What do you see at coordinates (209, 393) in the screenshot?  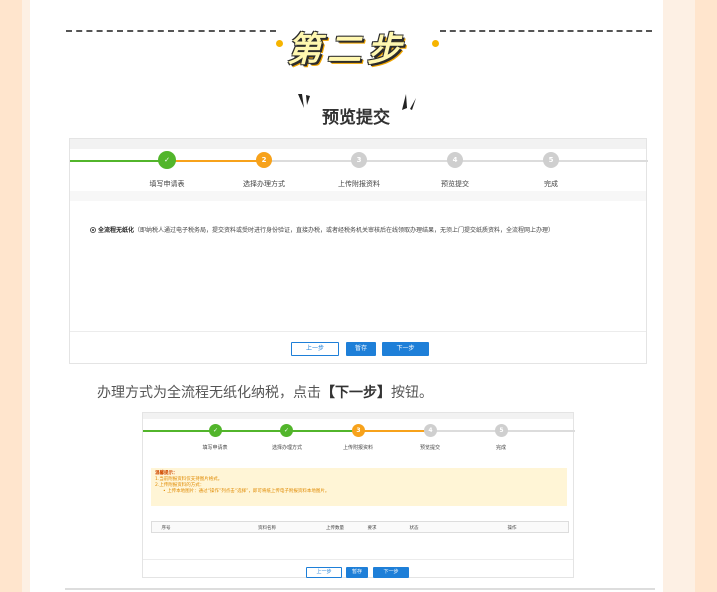 I see `caption-text: 办理方式为全流程无纸化纳税，点击` at bounding box center [209, 393].